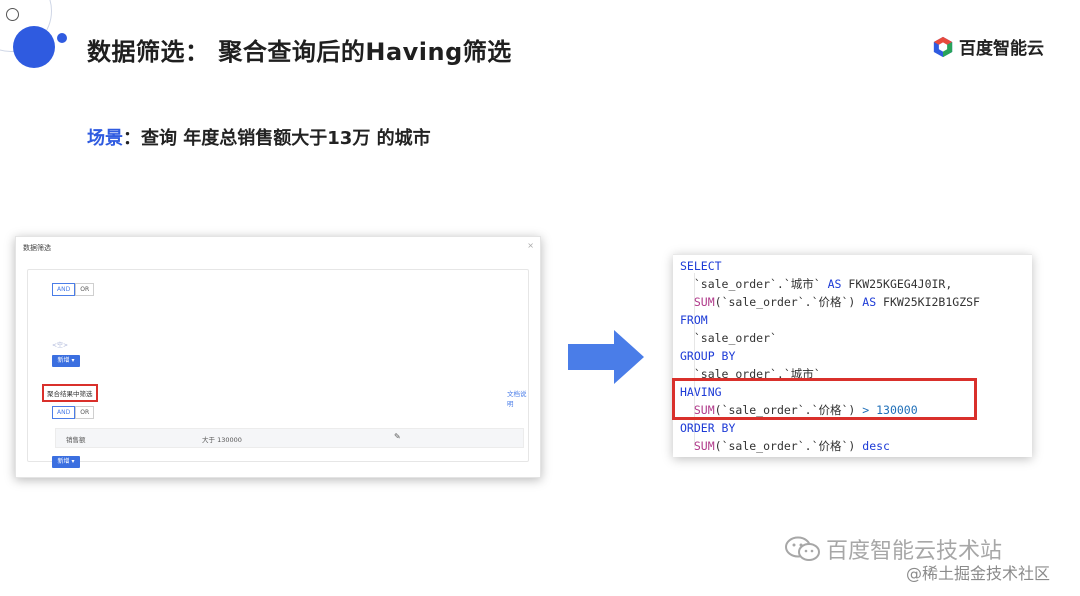 This screenshot has height=596, width=1080. I want to click on sql-line: SUM(`sale_order`.`价格`) AS FKW25KI2B1GZSF, so click(830, 302).